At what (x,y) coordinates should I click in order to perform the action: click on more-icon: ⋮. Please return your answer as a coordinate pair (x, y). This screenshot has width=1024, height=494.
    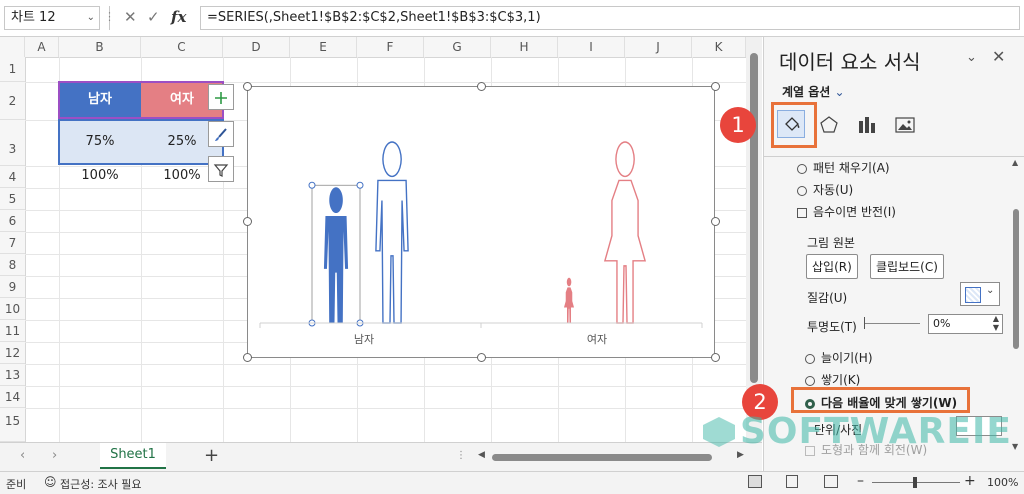
    Looking at the image, I should click on (461, 455).